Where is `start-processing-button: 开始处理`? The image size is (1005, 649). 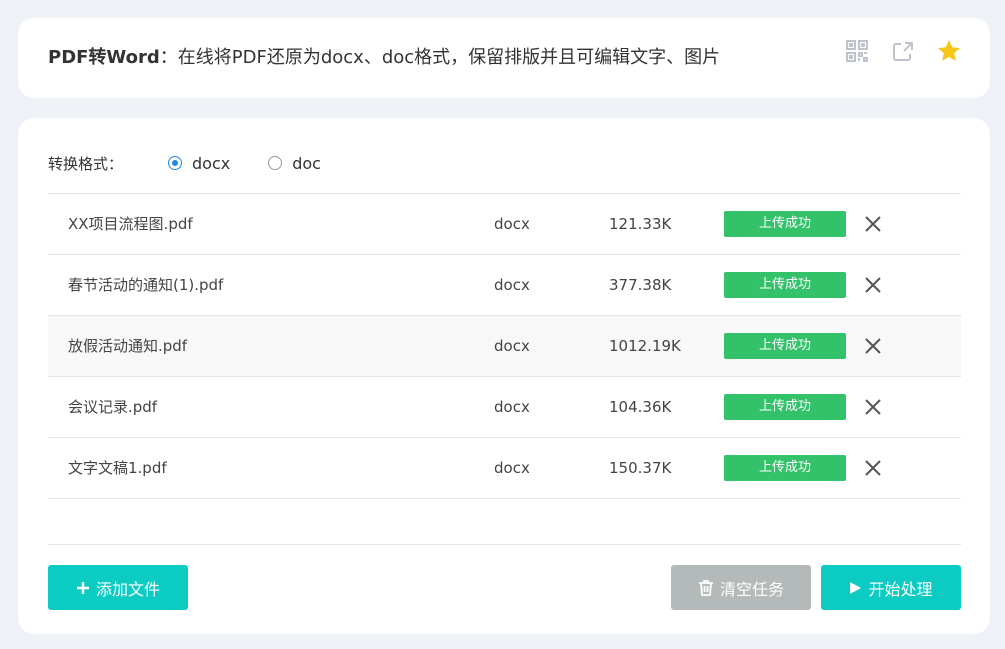
start-processing-button: 开始处理 is located at coordinates (891, 587).